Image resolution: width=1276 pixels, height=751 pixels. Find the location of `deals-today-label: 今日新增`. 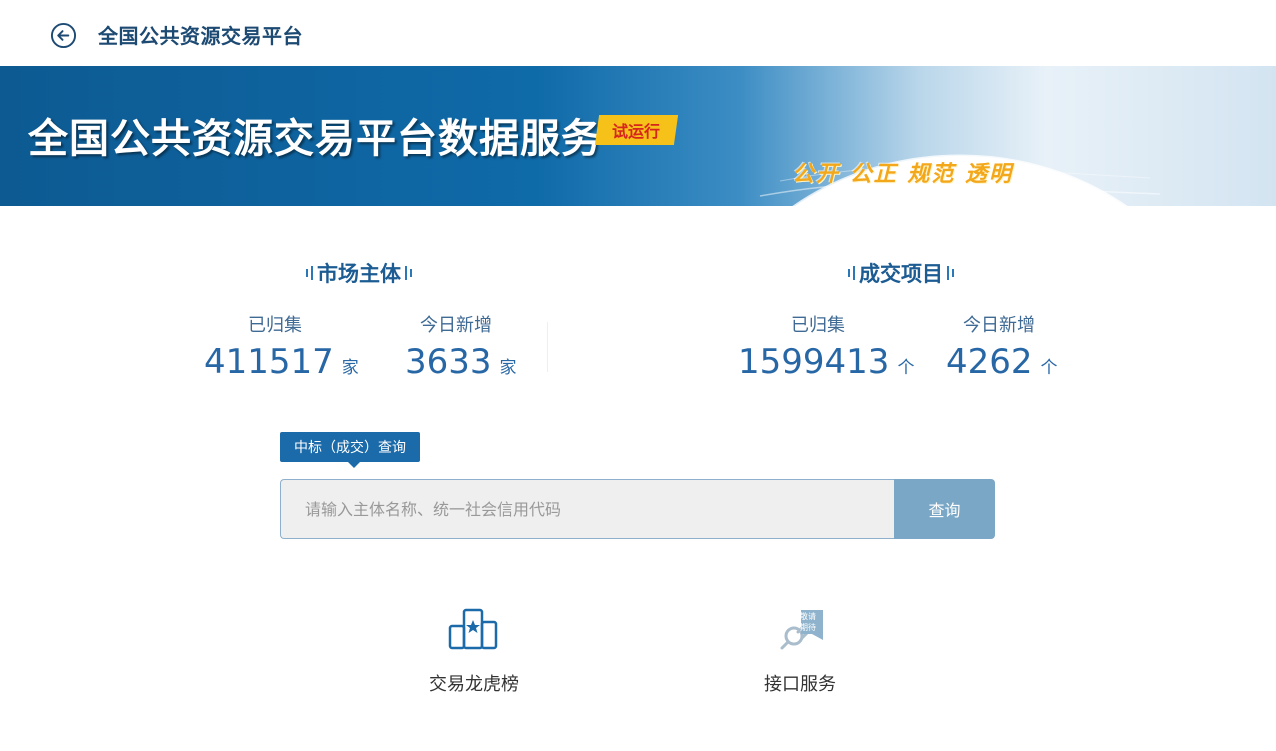

deals-today-label: 今日新增 is located at coordinates (999, 325).